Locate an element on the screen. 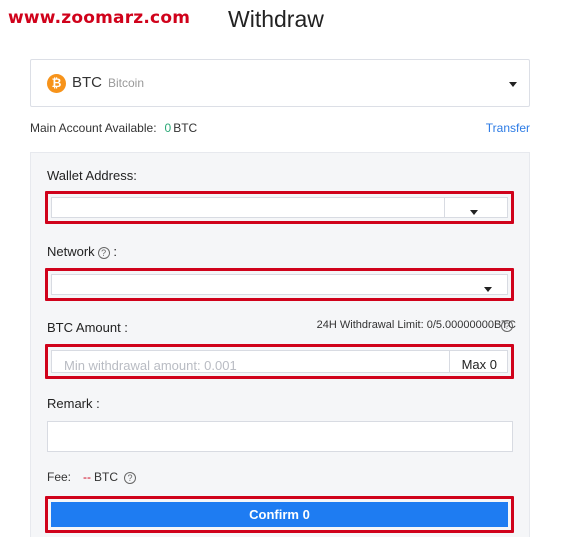 This screenshot has height=537, width=576. wallet-address-input is located at coordinates (279, 207).